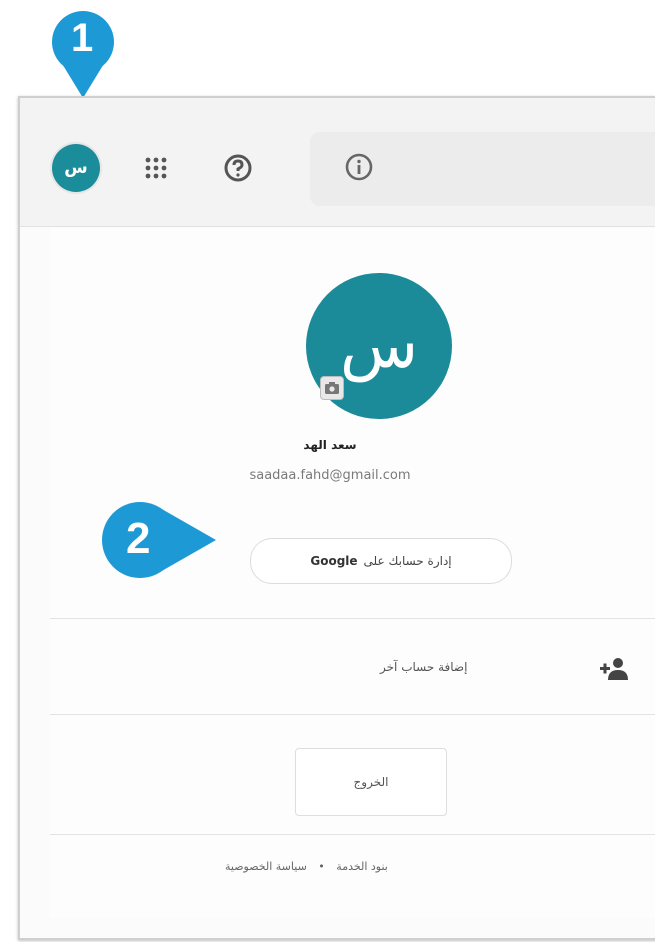 Image resolution: width=655 pixels, height=942 pixels. I want to click on camera-icon, so click(332, 388).